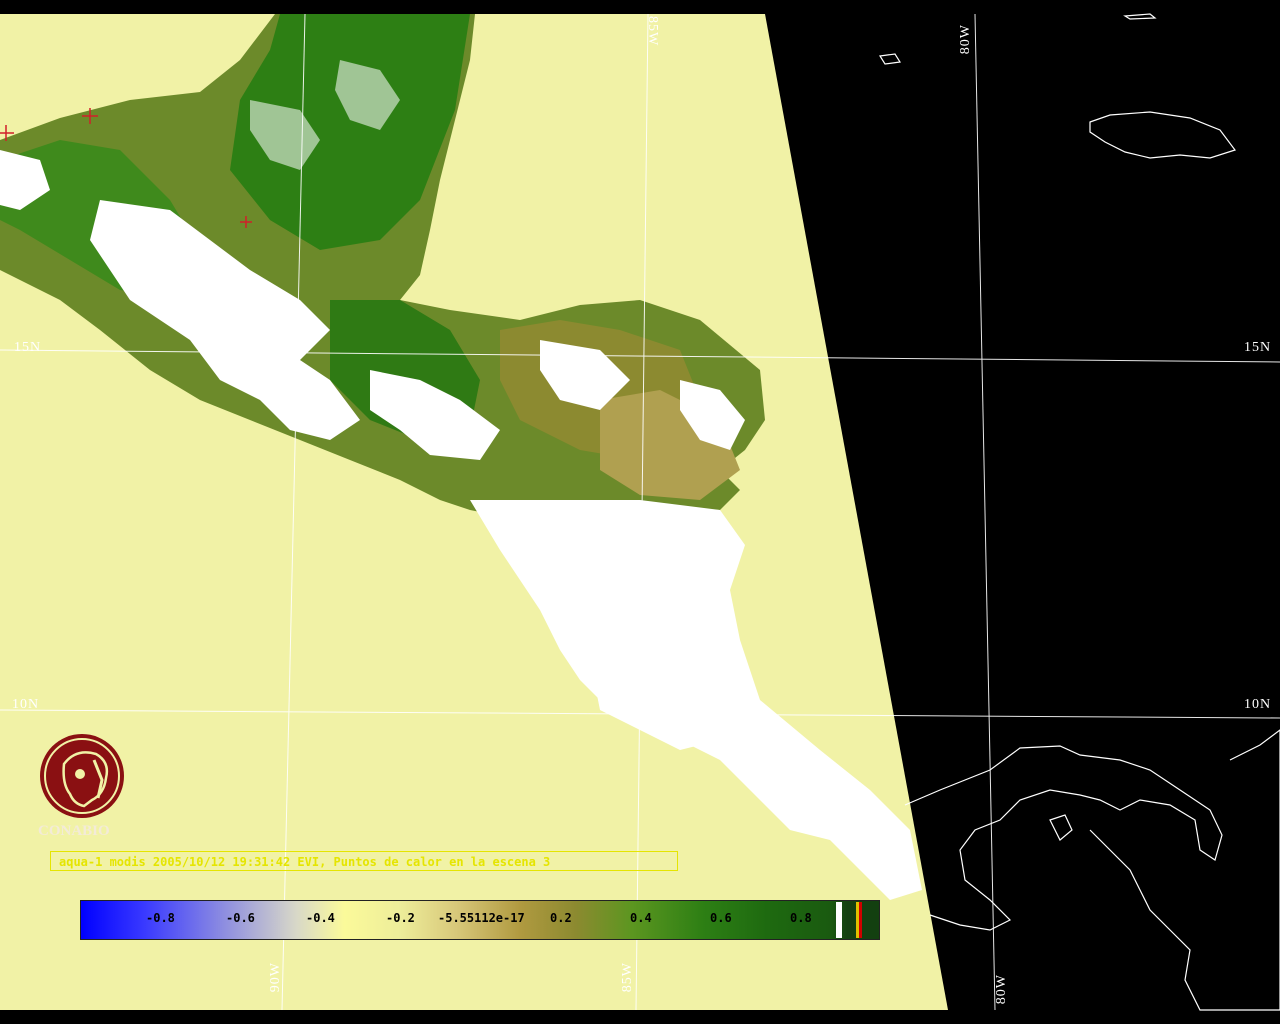 The image size is (1280, 1024). Describe the element at coordinates (965, 39) in the screenshot. I see `lon-label-80w-top: 80W` at that location.